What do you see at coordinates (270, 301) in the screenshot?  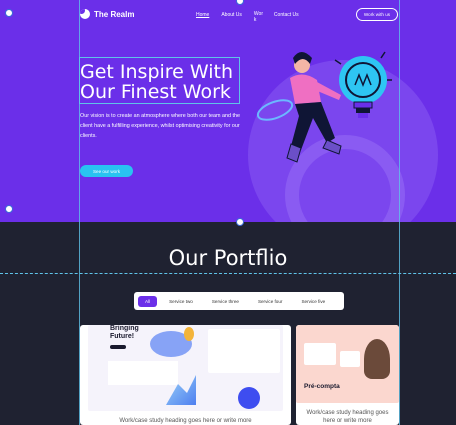 I see `tab-service-four: Service four` at bounding box center [270, 301].